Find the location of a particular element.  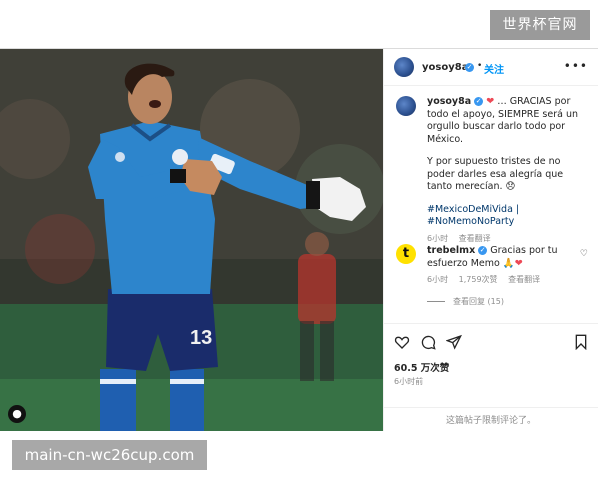

avatar is located at coordinates (404, 67).